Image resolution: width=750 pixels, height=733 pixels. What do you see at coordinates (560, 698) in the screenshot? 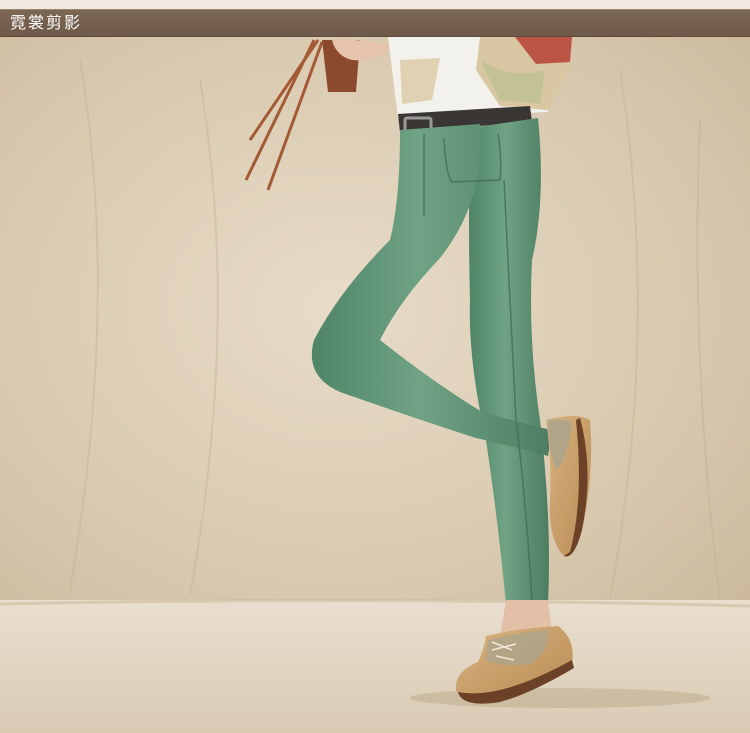
I see `floor-shadow` at bounding box center [560, 698].